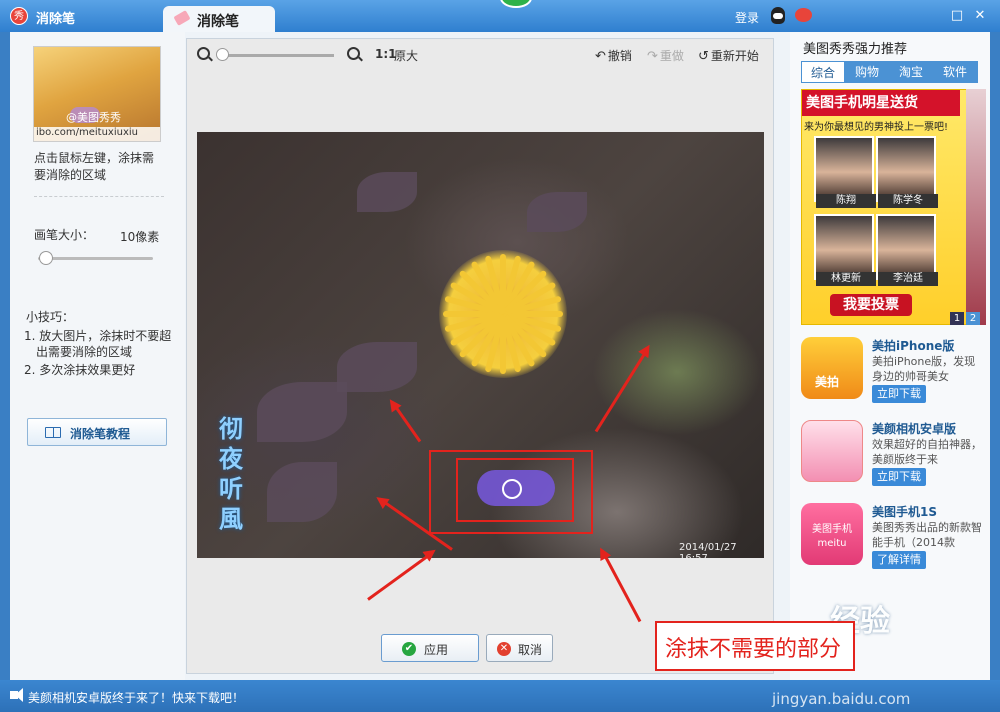  What do you see at coordinates (955, 72) in the screenshot?
I see `tab-software: 软件` at bounding box center [955, 72].